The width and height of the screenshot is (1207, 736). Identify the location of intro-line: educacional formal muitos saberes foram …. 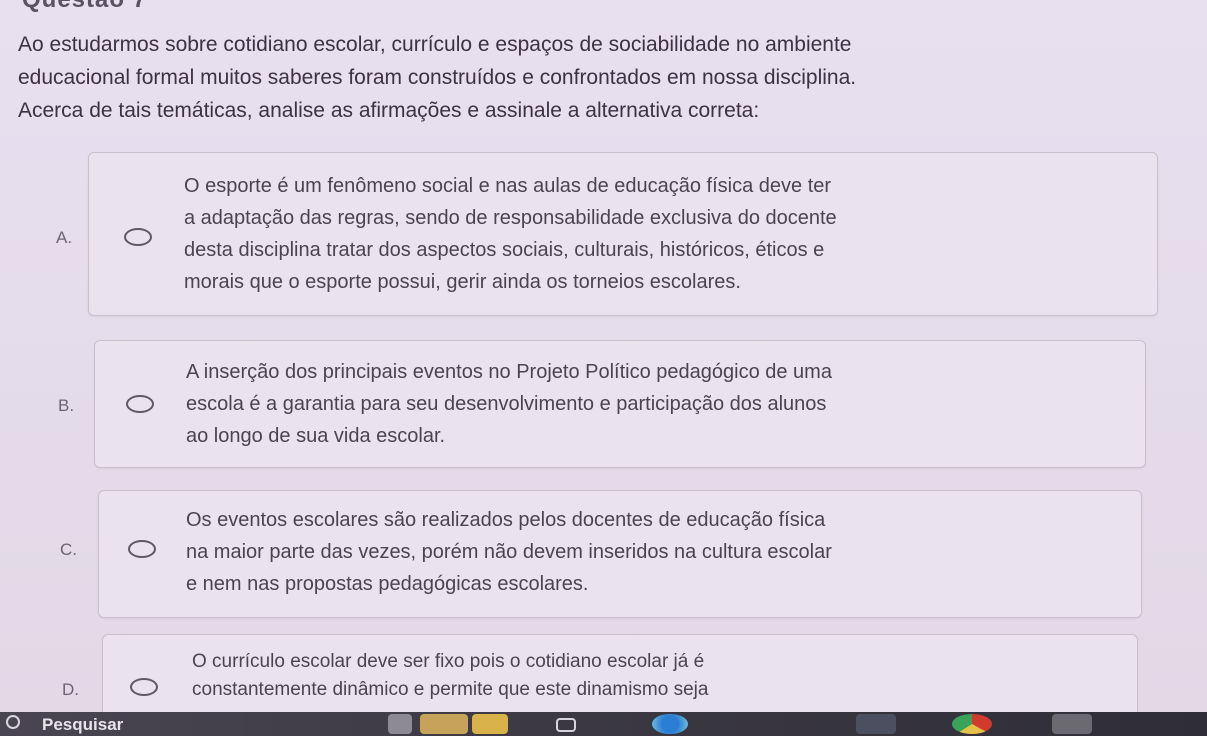
(437, 77).